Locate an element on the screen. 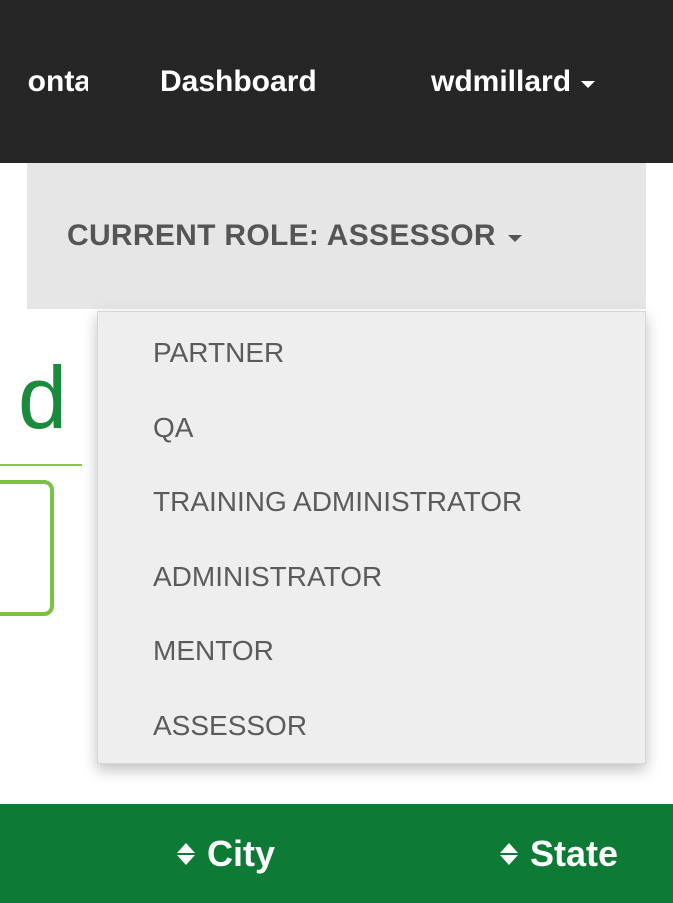 Image resolution: width=673 pixels, height=903 pixels. role-option-partner: PARTNER is located at coordinates (371, 367).